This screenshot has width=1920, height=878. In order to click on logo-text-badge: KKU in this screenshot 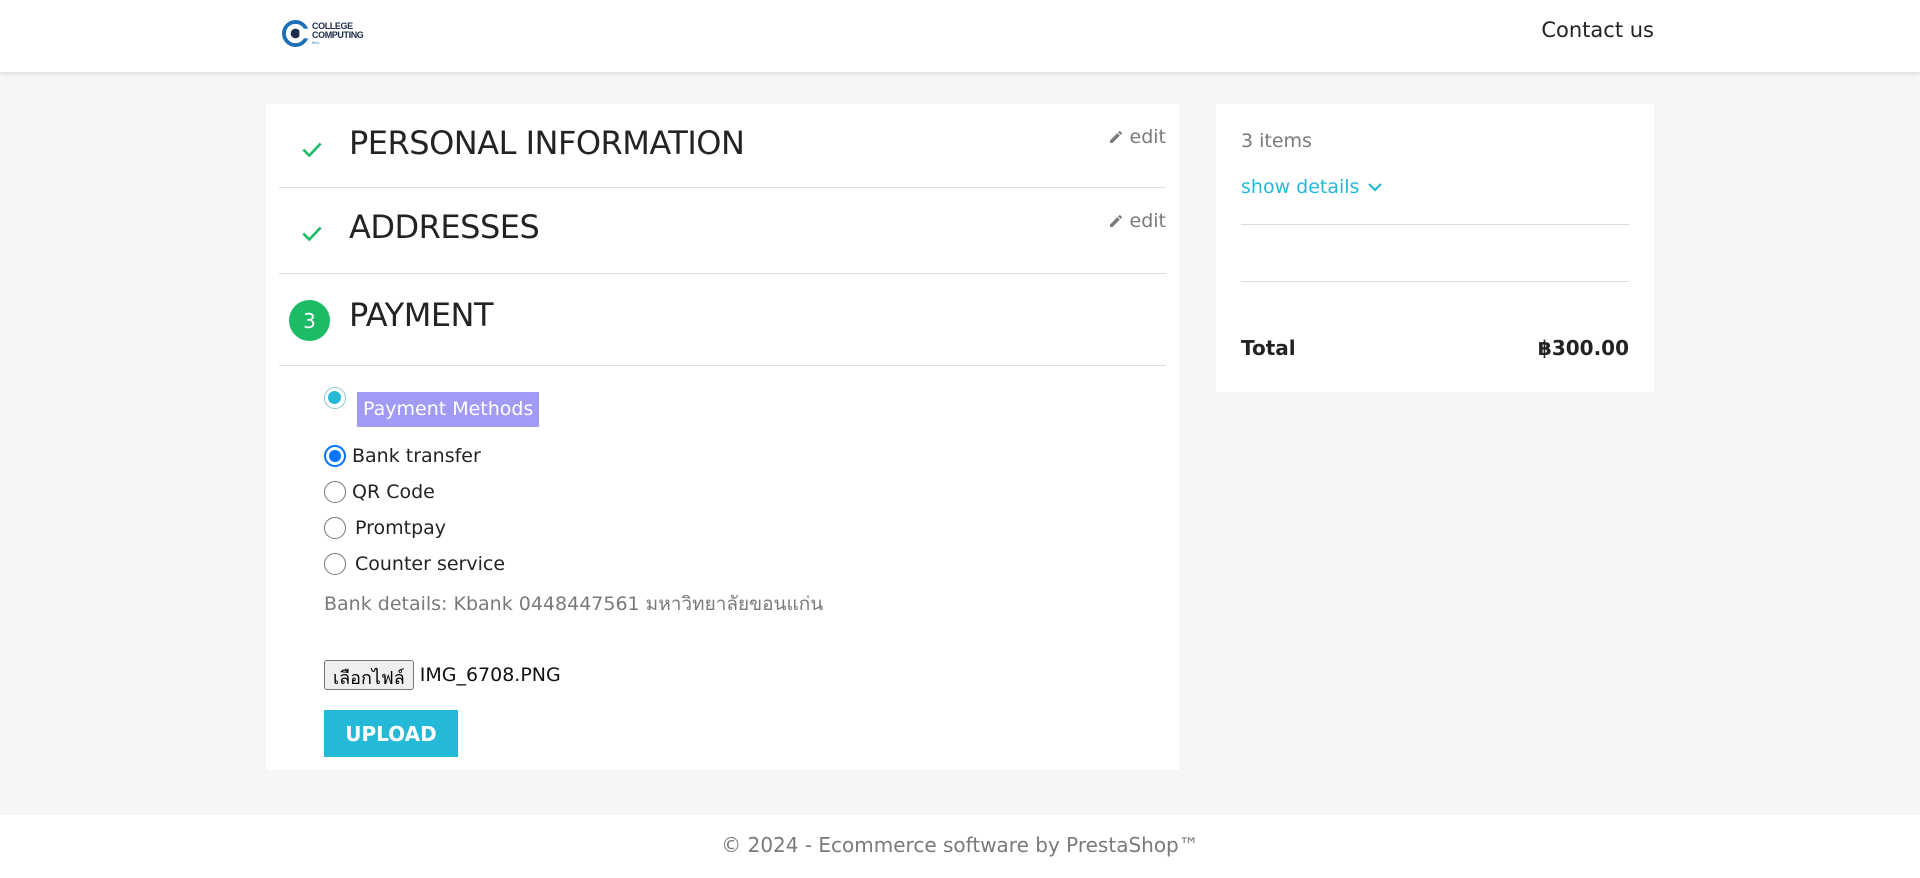, I will do `click(316, 42)`.